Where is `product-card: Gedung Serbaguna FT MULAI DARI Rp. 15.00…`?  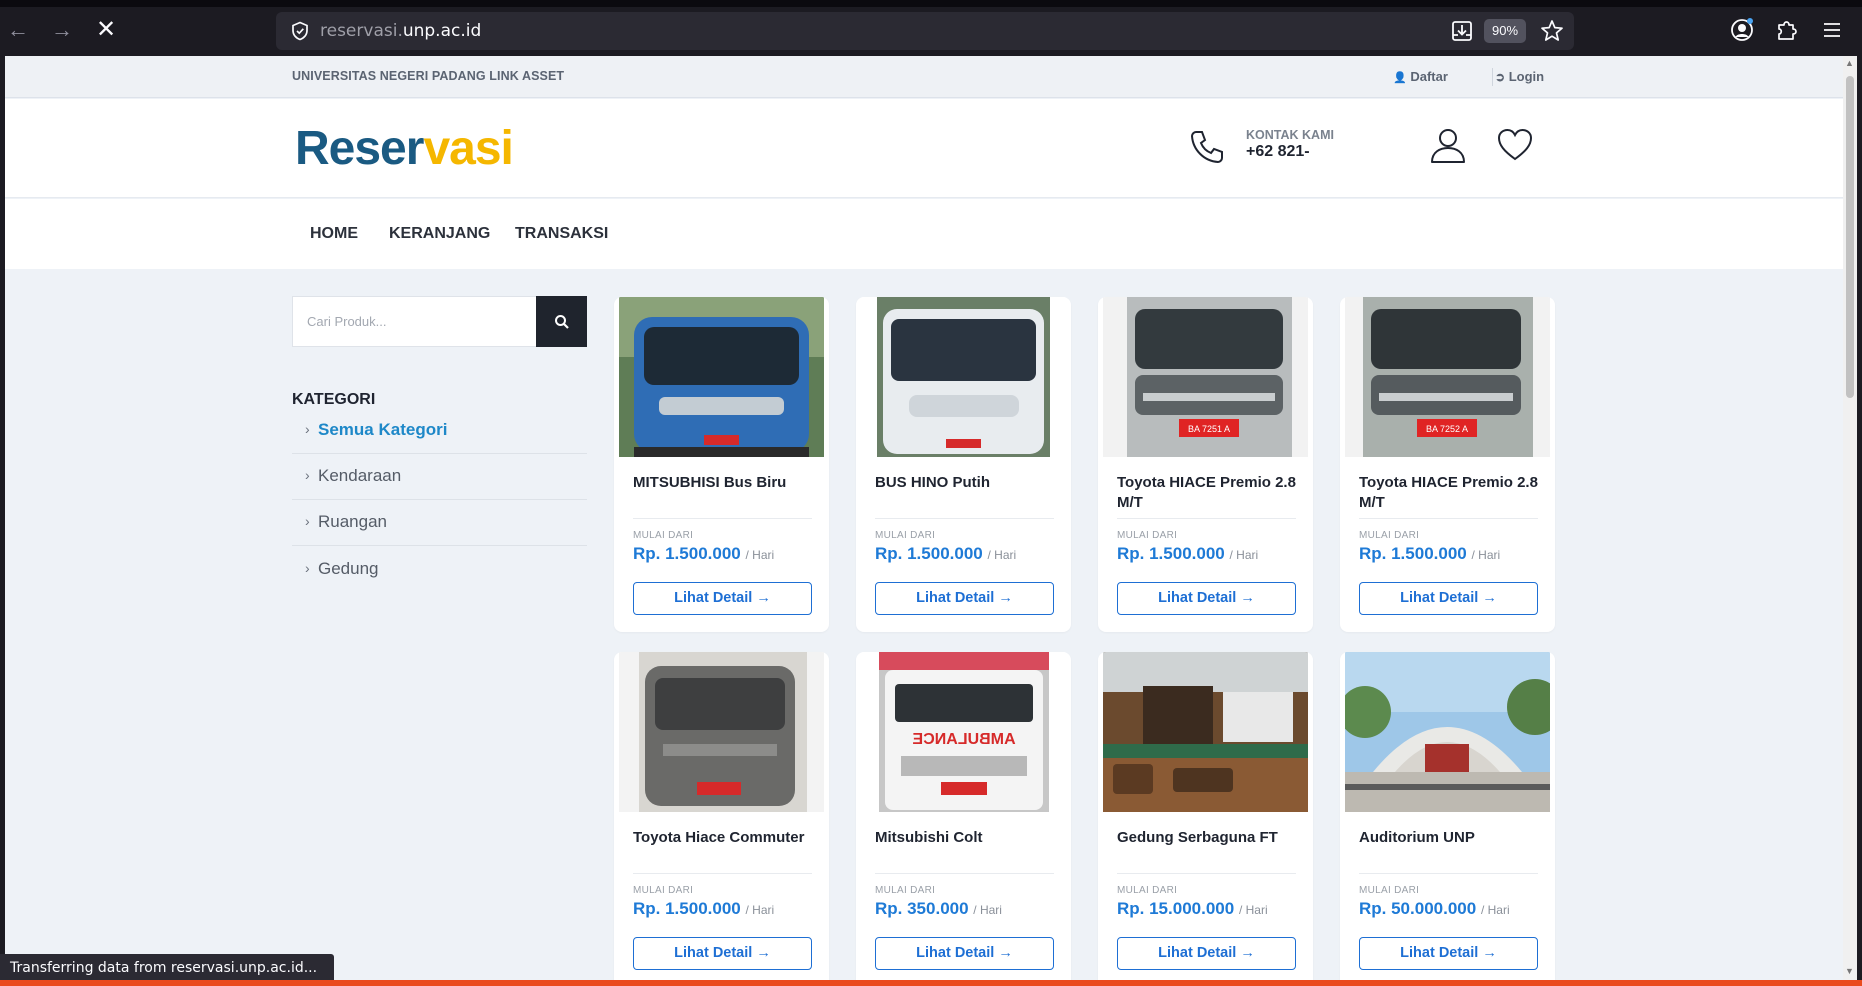 product-card: Gedung Serbaguna FT MULAI DARI Rp. 15.00… is located at coordinates (1205, 816).